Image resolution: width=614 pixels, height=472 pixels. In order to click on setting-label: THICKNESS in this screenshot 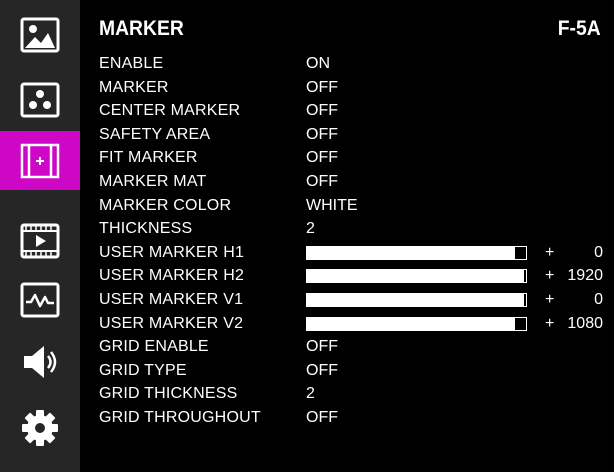, I will do `click(146, 229)`.